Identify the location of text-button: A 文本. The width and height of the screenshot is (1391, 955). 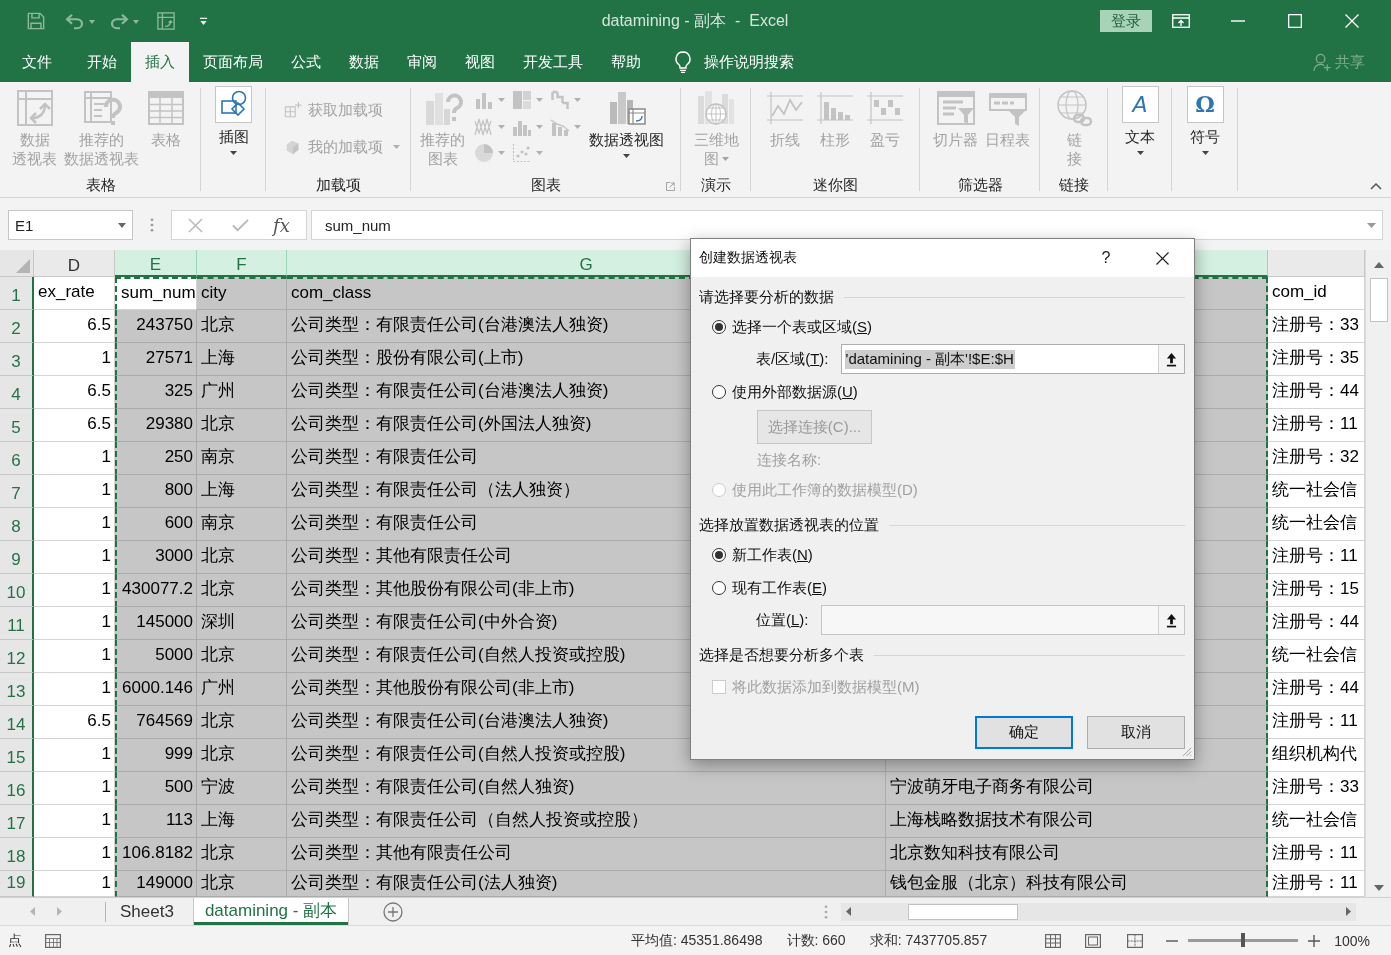
(1140, 127).